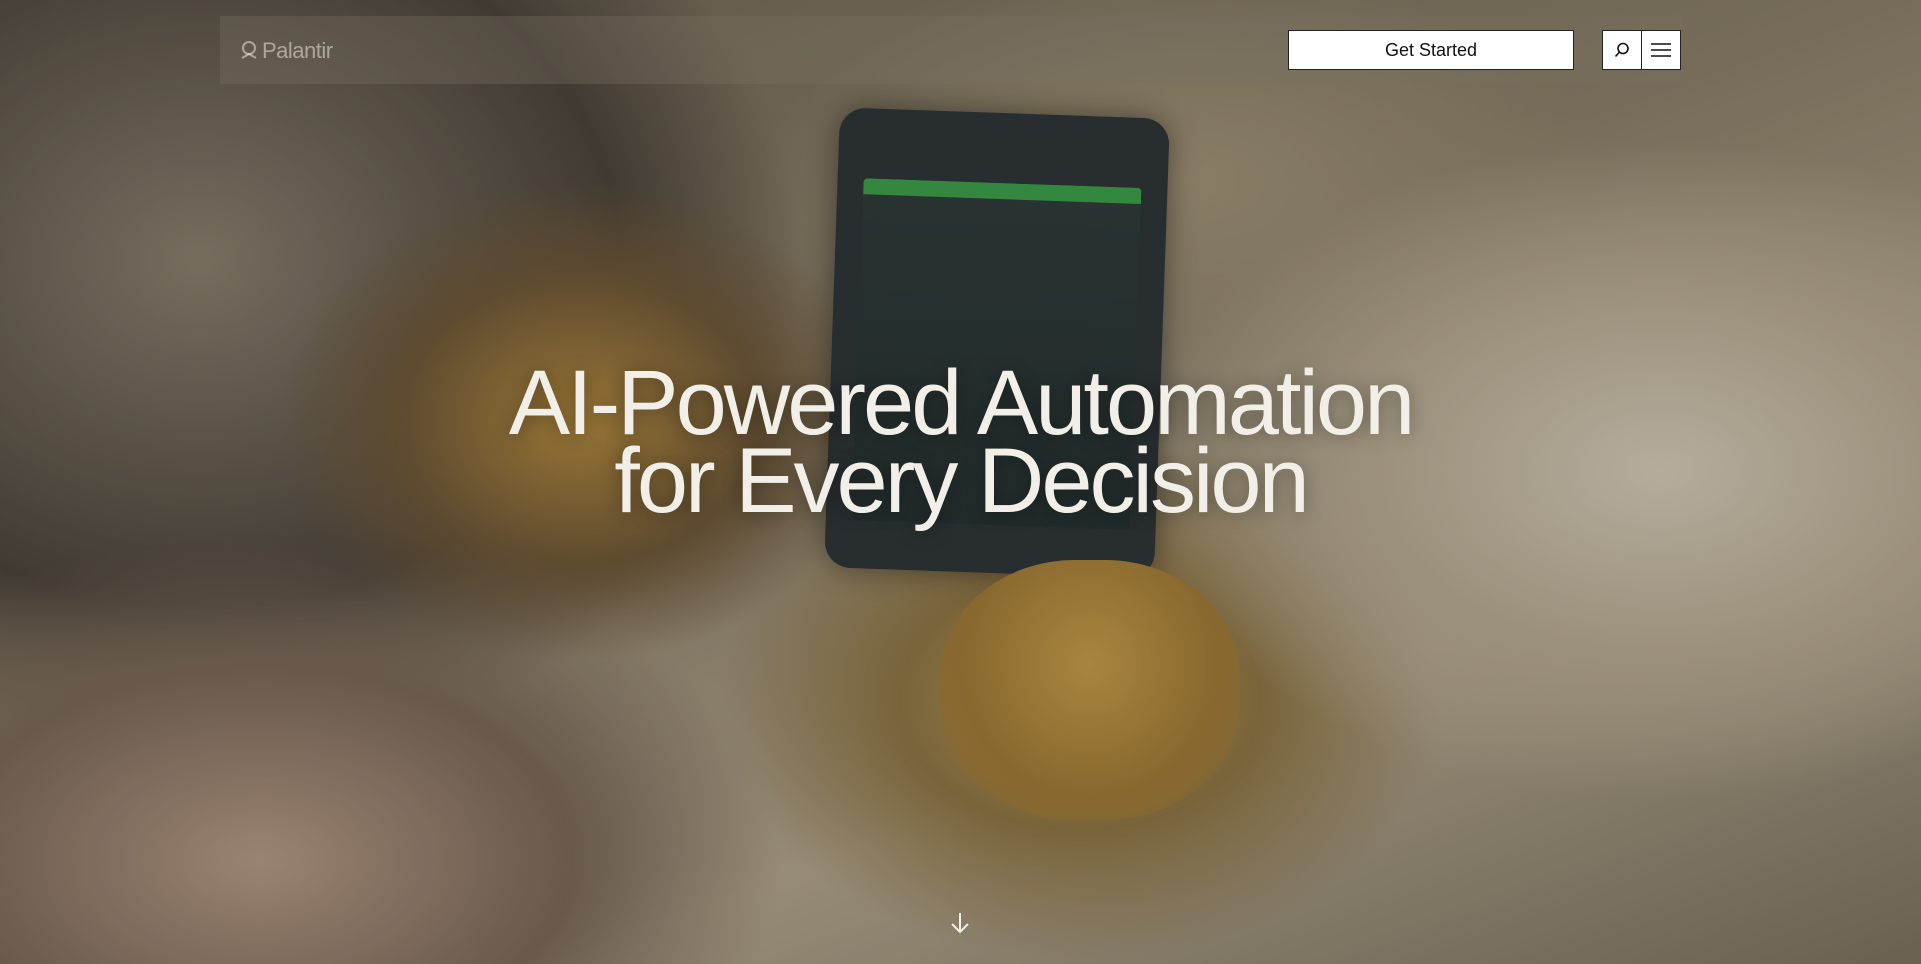 This screenshot has height=964, width=1921. What do you see at coordinates (297, 50) in the screenshot?
I see `logo-text: Palantir` at bounding box center [297, 50].